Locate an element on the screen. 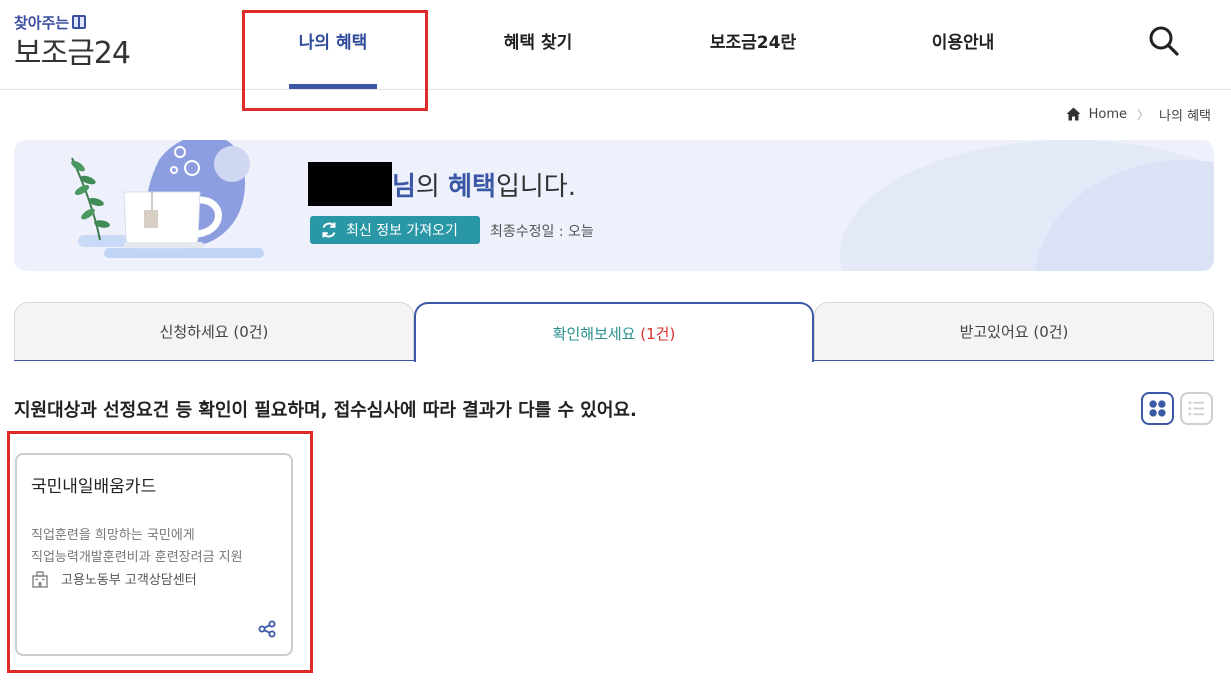 The width and height of the screenshot is (1231, 699). nav-my-benefits: 나의 혜택 is located at coordinates (333, 41).